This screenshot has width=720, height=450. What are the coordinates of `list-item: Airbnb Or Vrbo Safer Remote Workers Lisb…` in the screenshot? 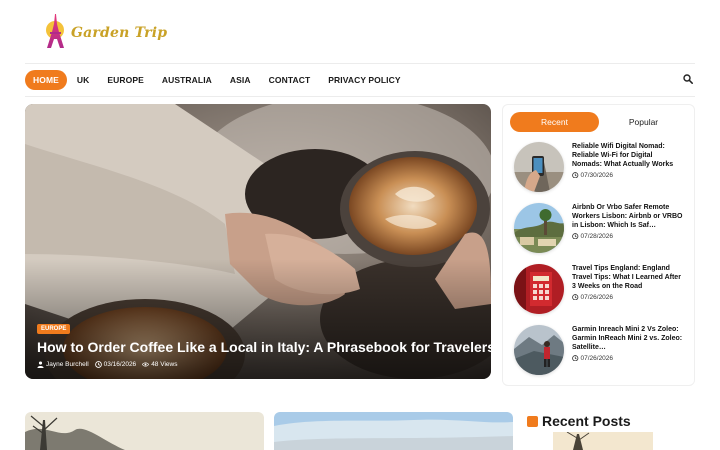 It's located at (604, 230).